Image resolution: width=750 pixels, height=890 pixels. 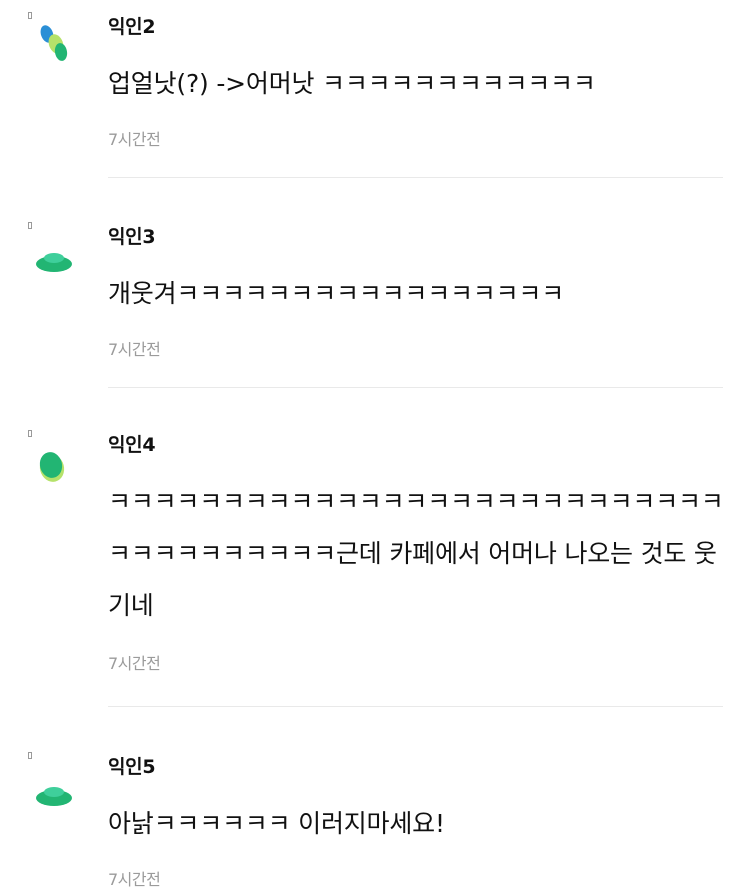 What do you see at coordinates (132, 25) in the screenshot?
I see `comment-author: 익인2` at bounding box center [132, 25].